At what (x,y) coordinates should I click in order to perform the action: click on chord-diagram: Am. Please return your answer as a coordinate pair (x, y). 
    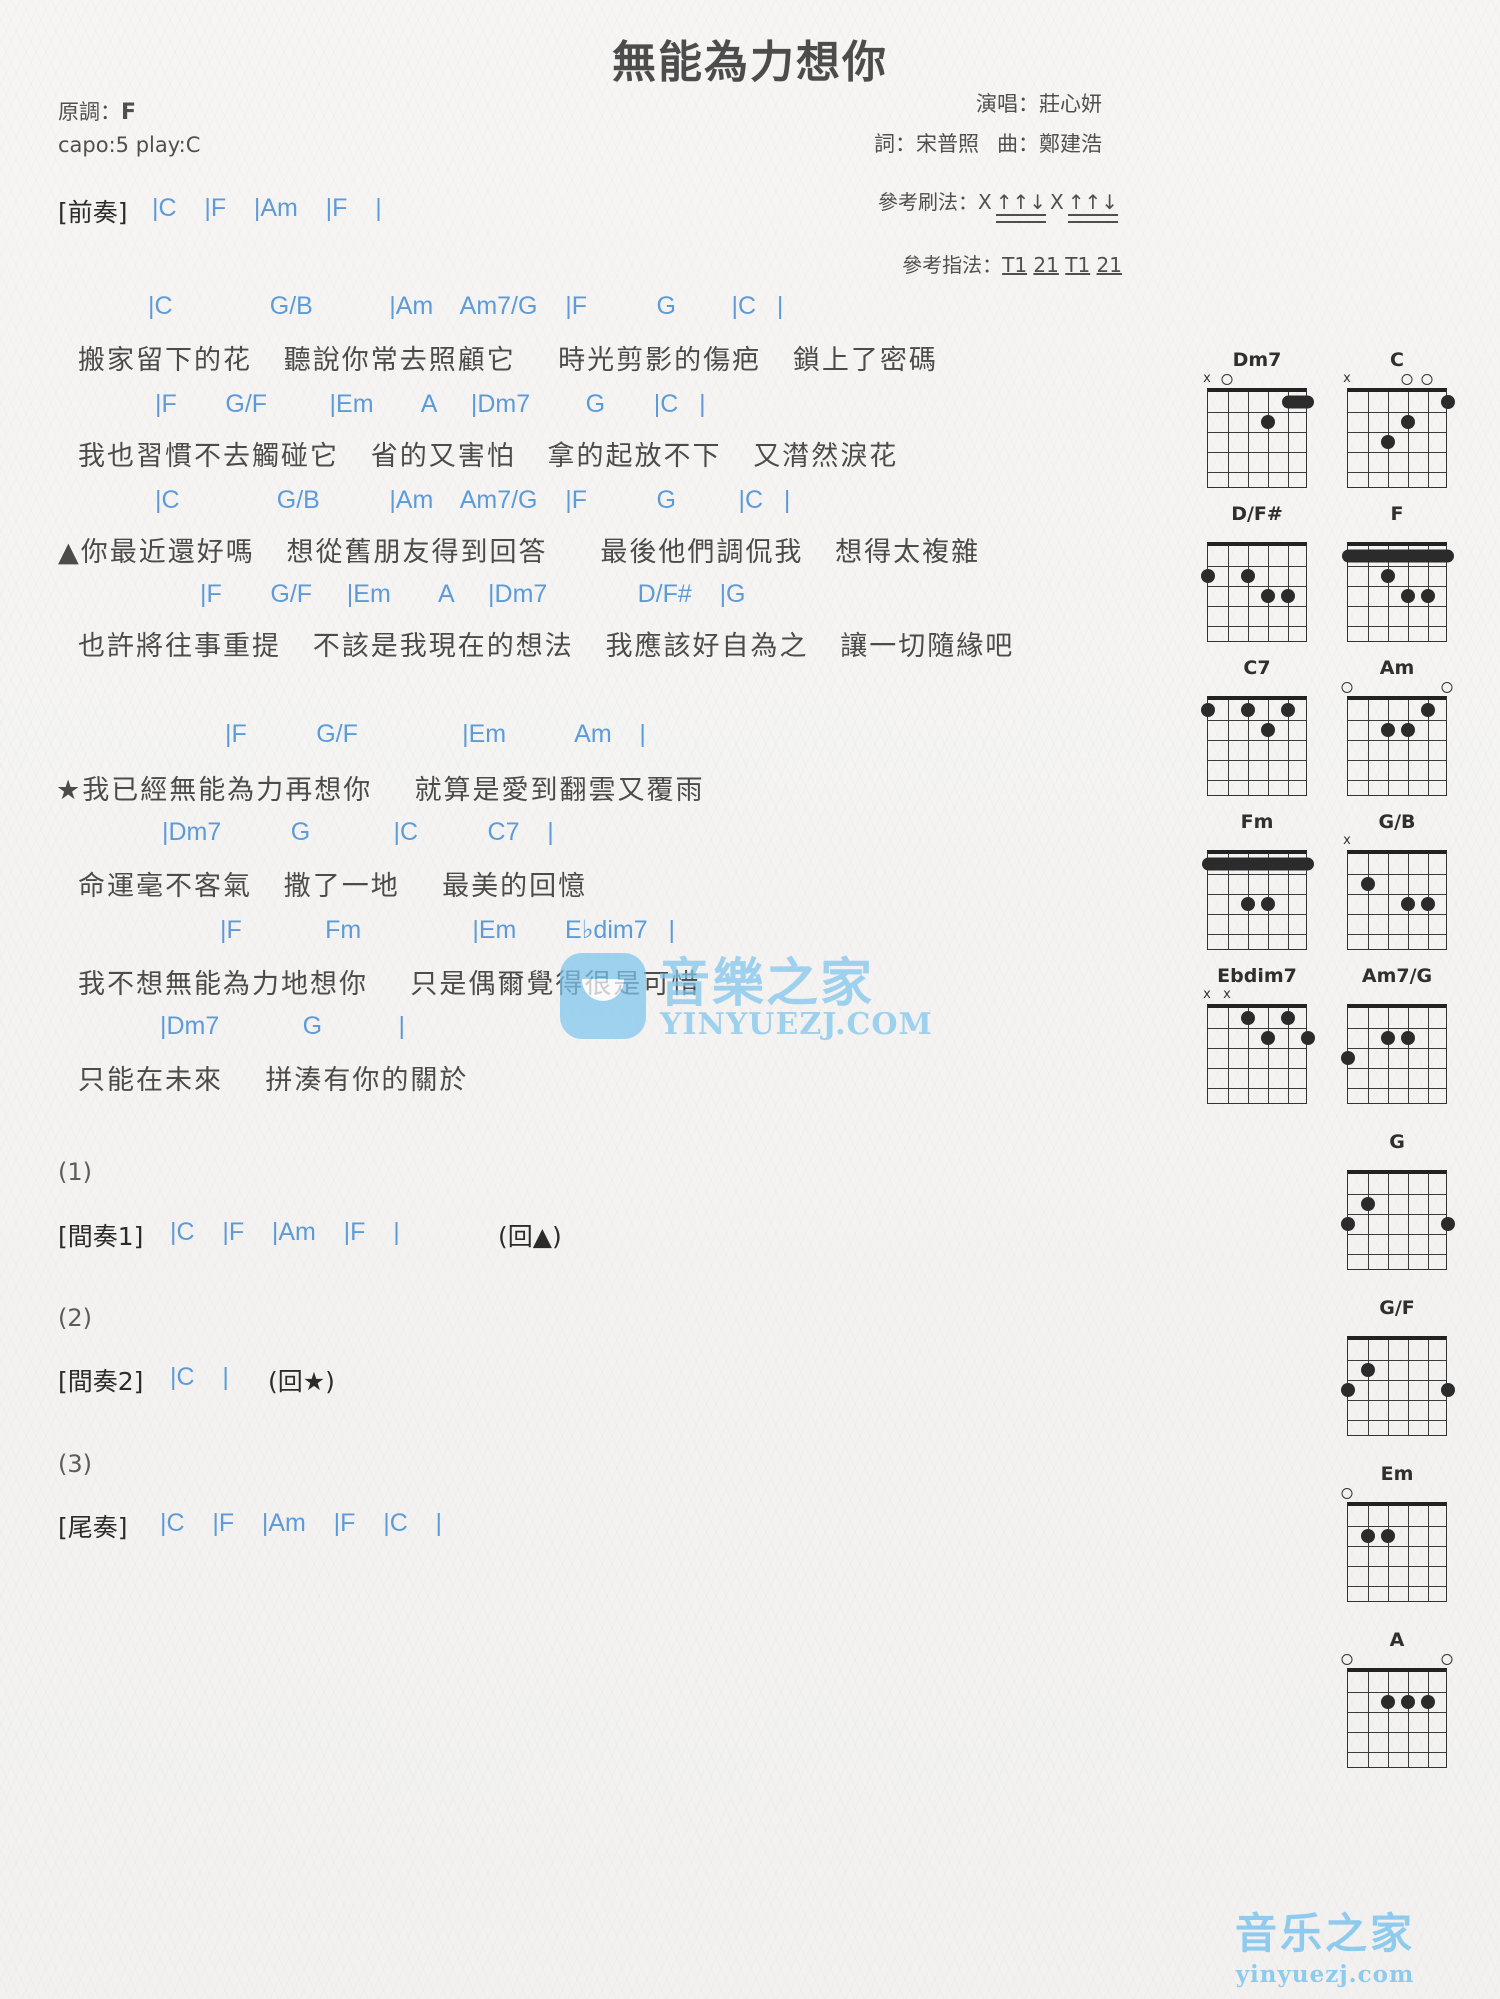
    Looking at the image, I should click on (1397, 726).